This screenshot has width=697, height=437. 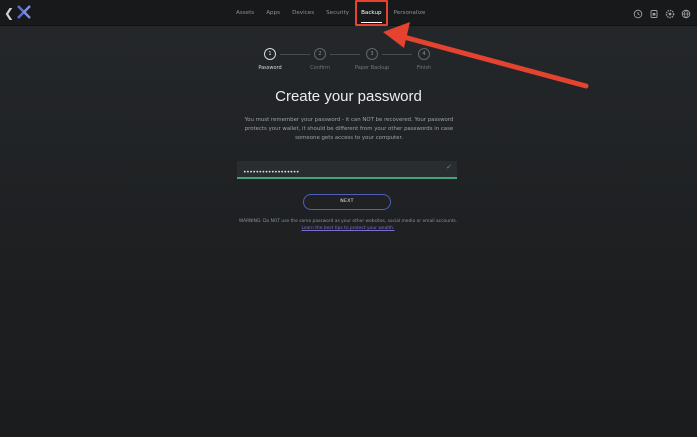 I want to click on step-number: 3, so click(x=372, y=54).